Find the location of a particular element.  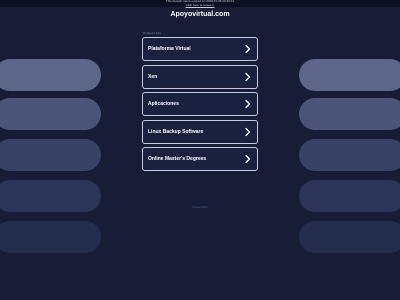

link-online-masters-degrees: Online Master's Degrees is located at coordinates (200, 159).